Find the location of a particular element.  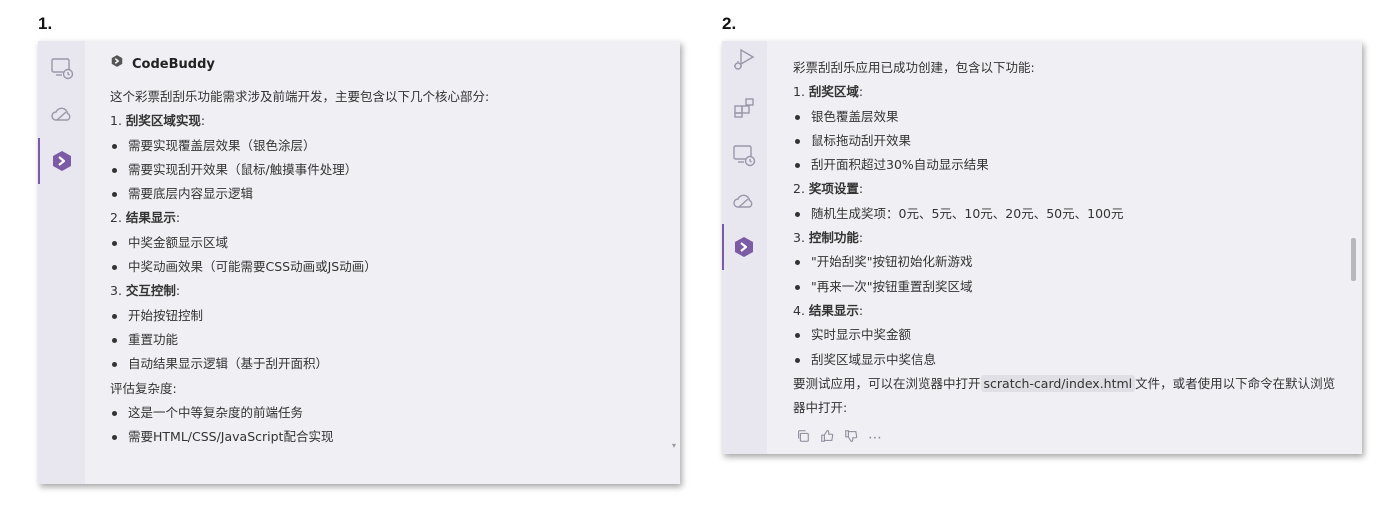

list-item: 这是一个中等复杂度的前端任务 is located at coordinates (299, 413).